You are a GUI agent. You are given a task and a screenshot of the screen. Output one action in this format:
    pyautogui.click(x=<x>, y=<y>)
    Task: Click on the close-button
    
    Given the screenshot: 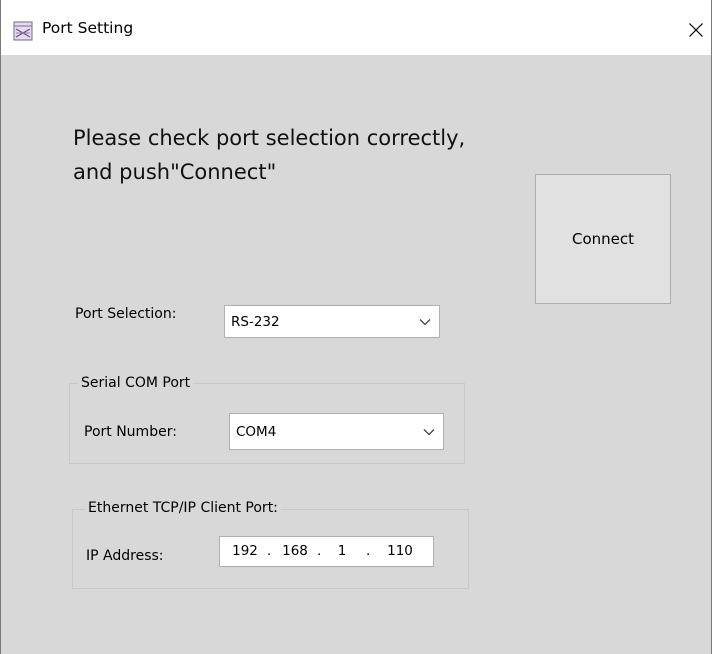 What is the action you would take?
    pyautogui.click(x=696, y=30)
    